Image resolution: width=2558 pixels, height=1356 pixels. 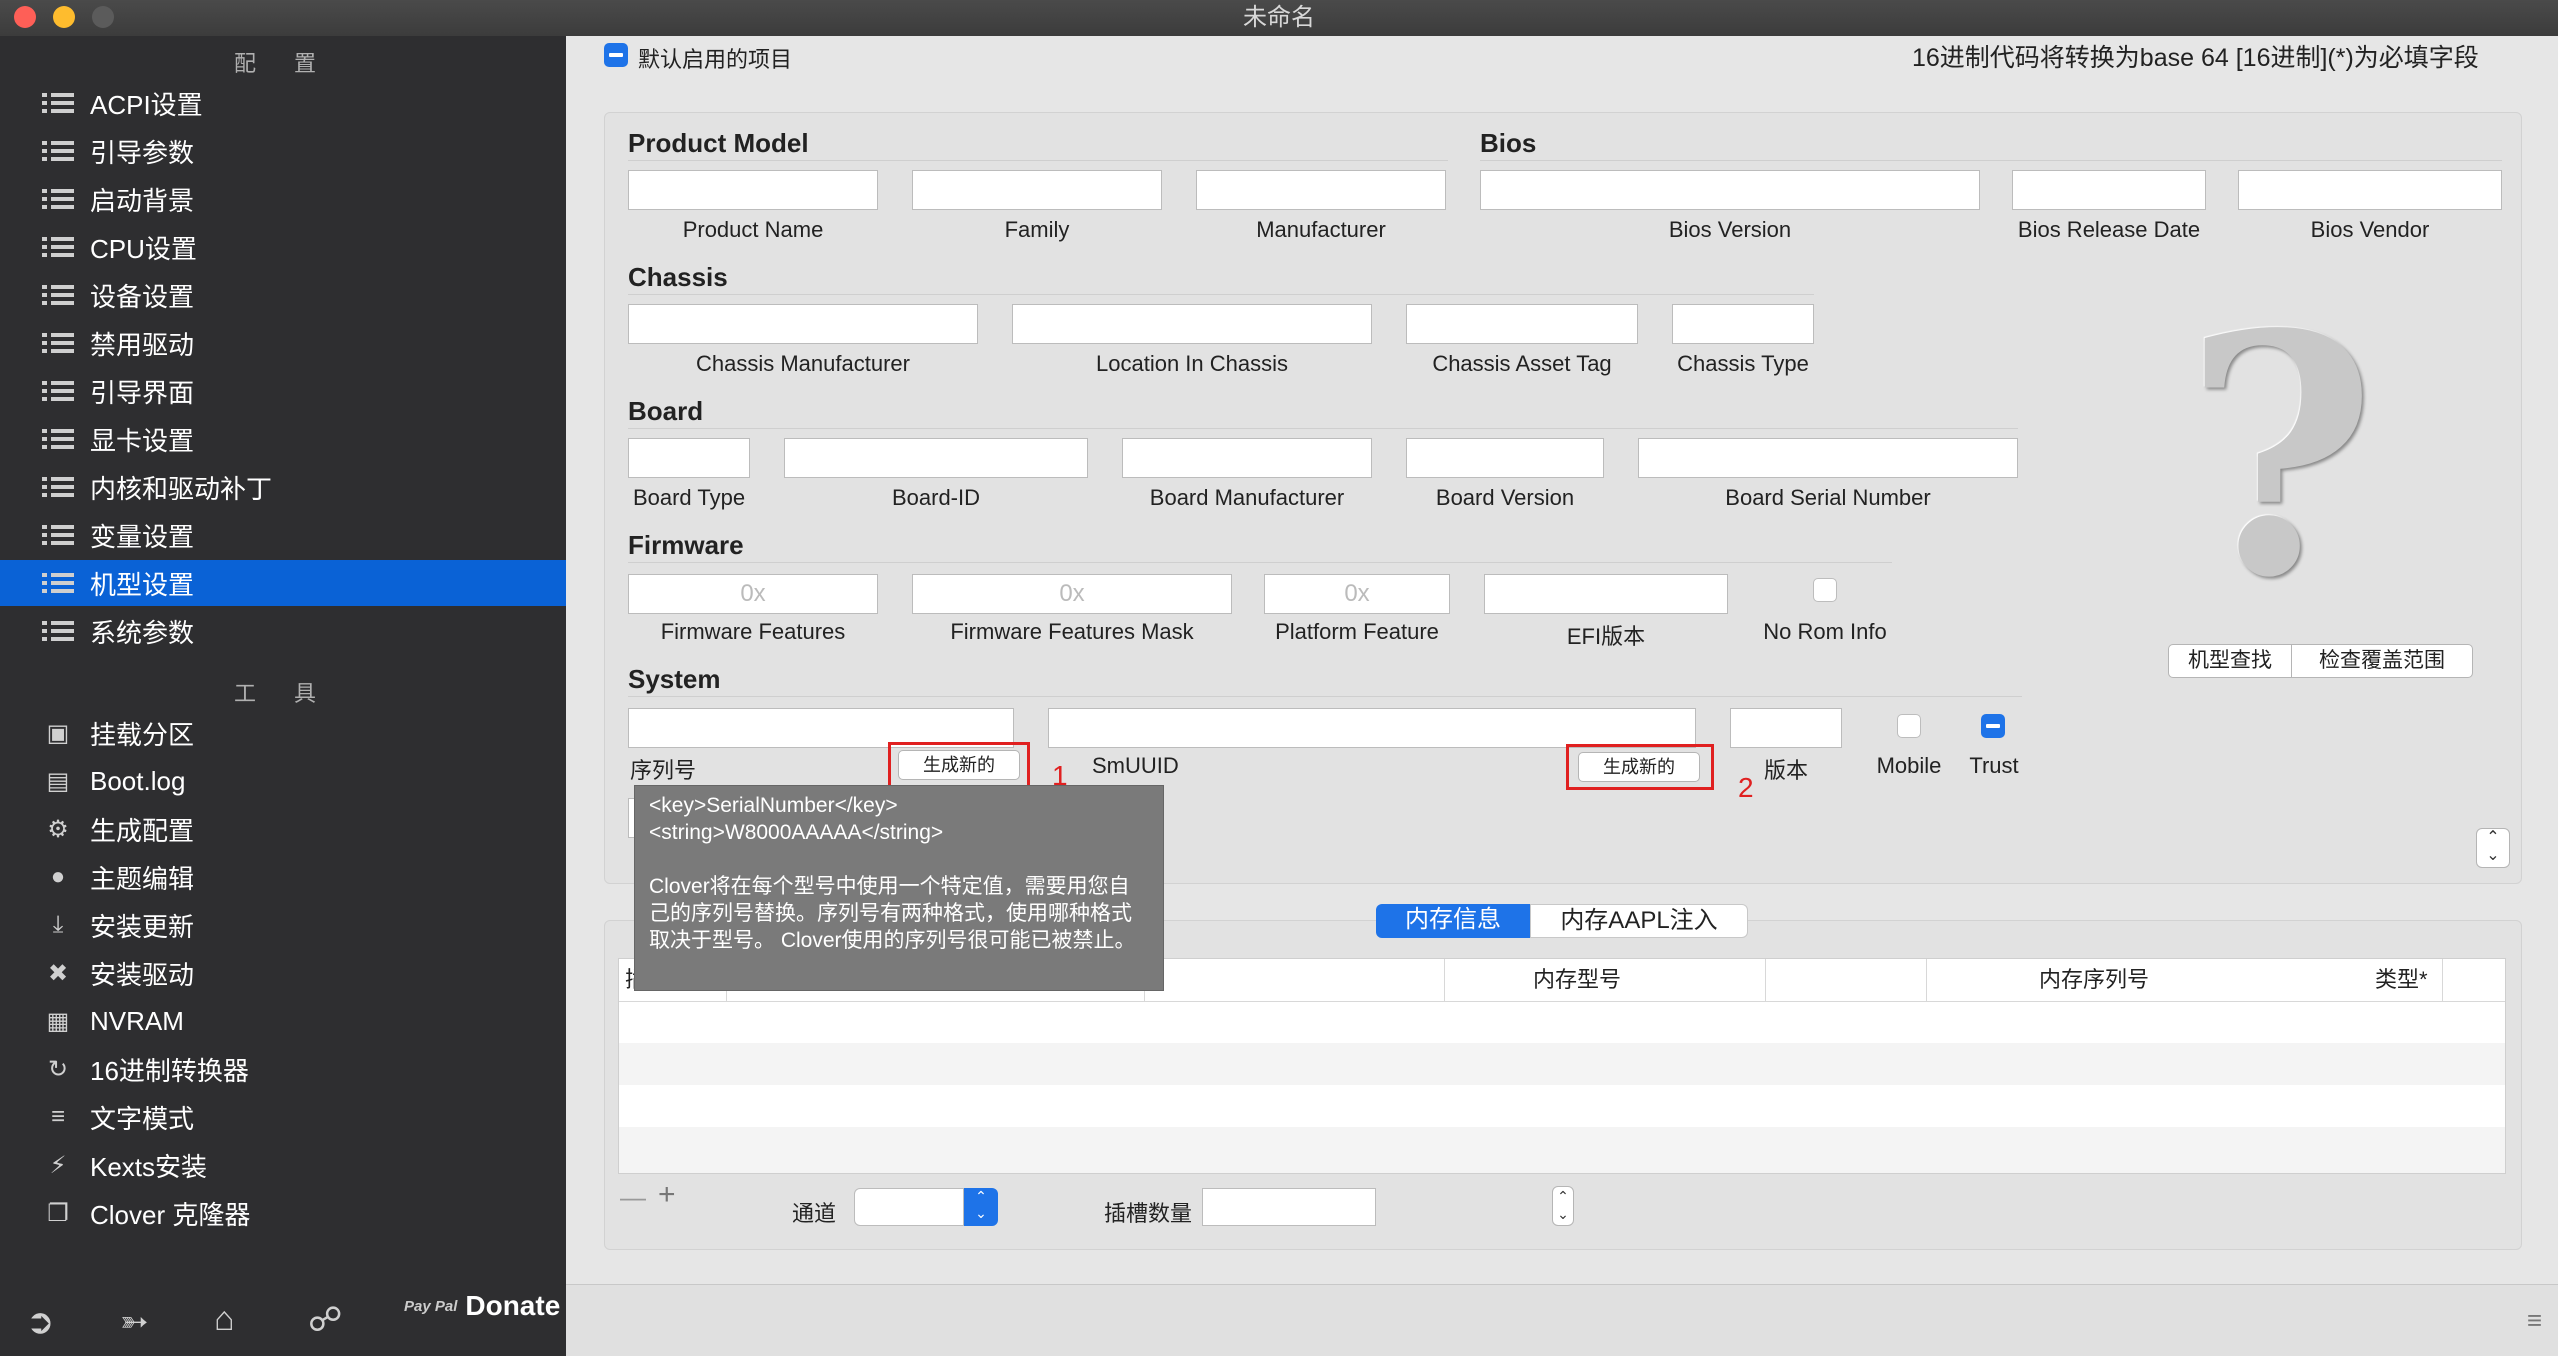 I want to click on unknown-model-question-icon: ?, so click(x=2280, y=456).